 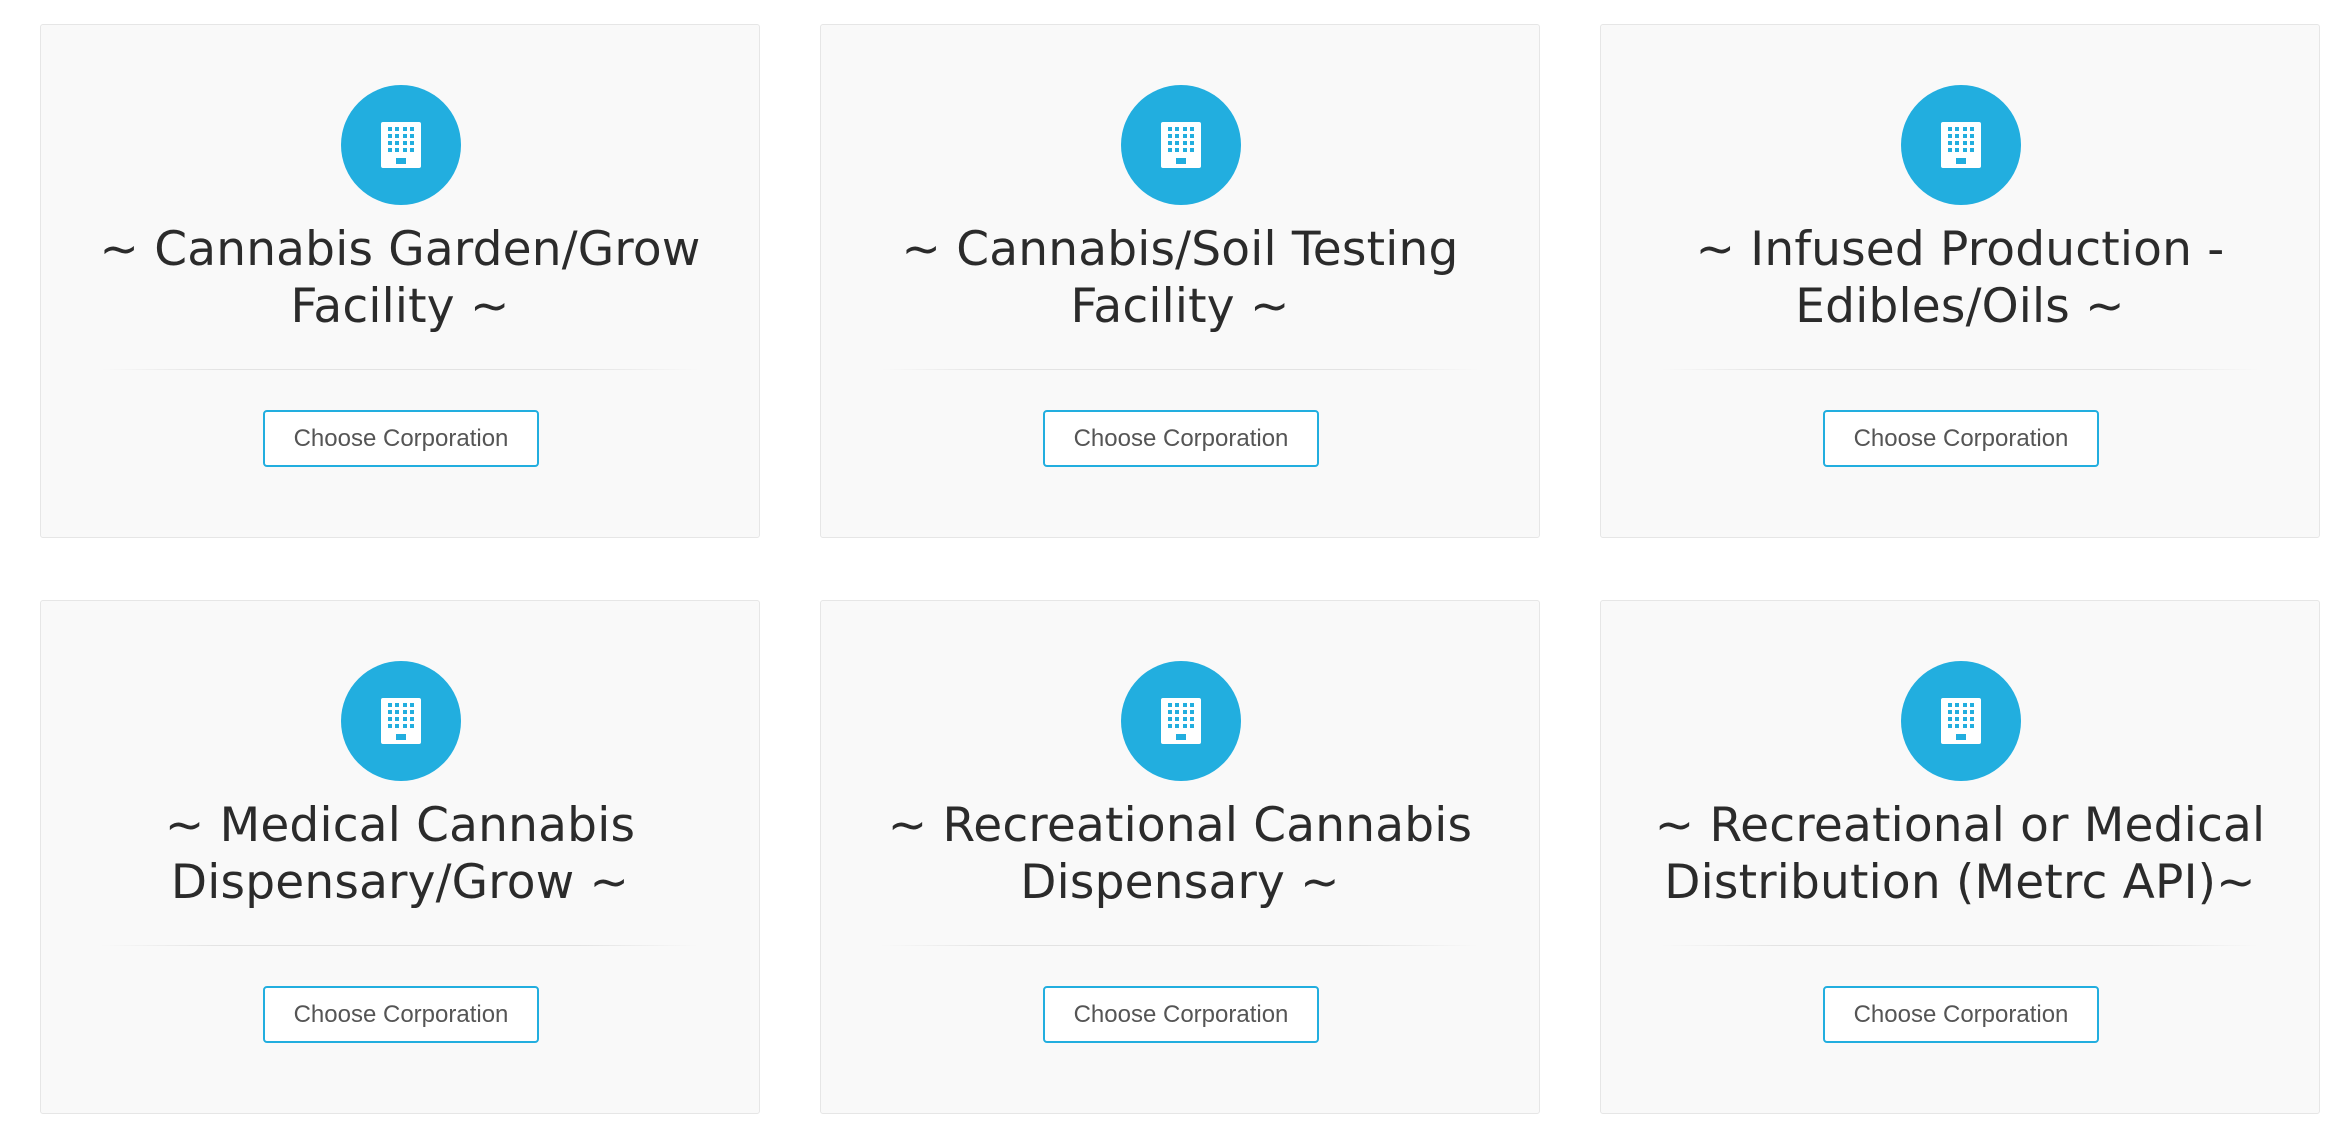 I want to click on card-title: ~ Infused Production - Edibles/Oils ~, so click(x=1960, y=278).